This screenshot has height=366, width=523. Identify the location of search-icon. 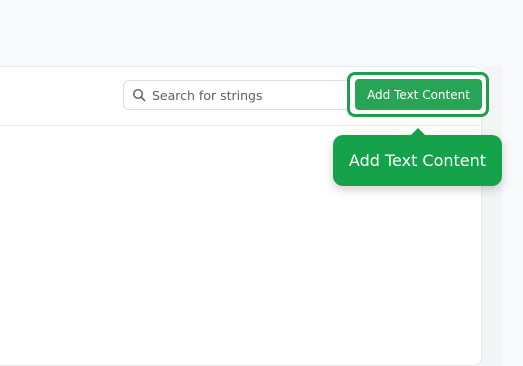
(139, 95).